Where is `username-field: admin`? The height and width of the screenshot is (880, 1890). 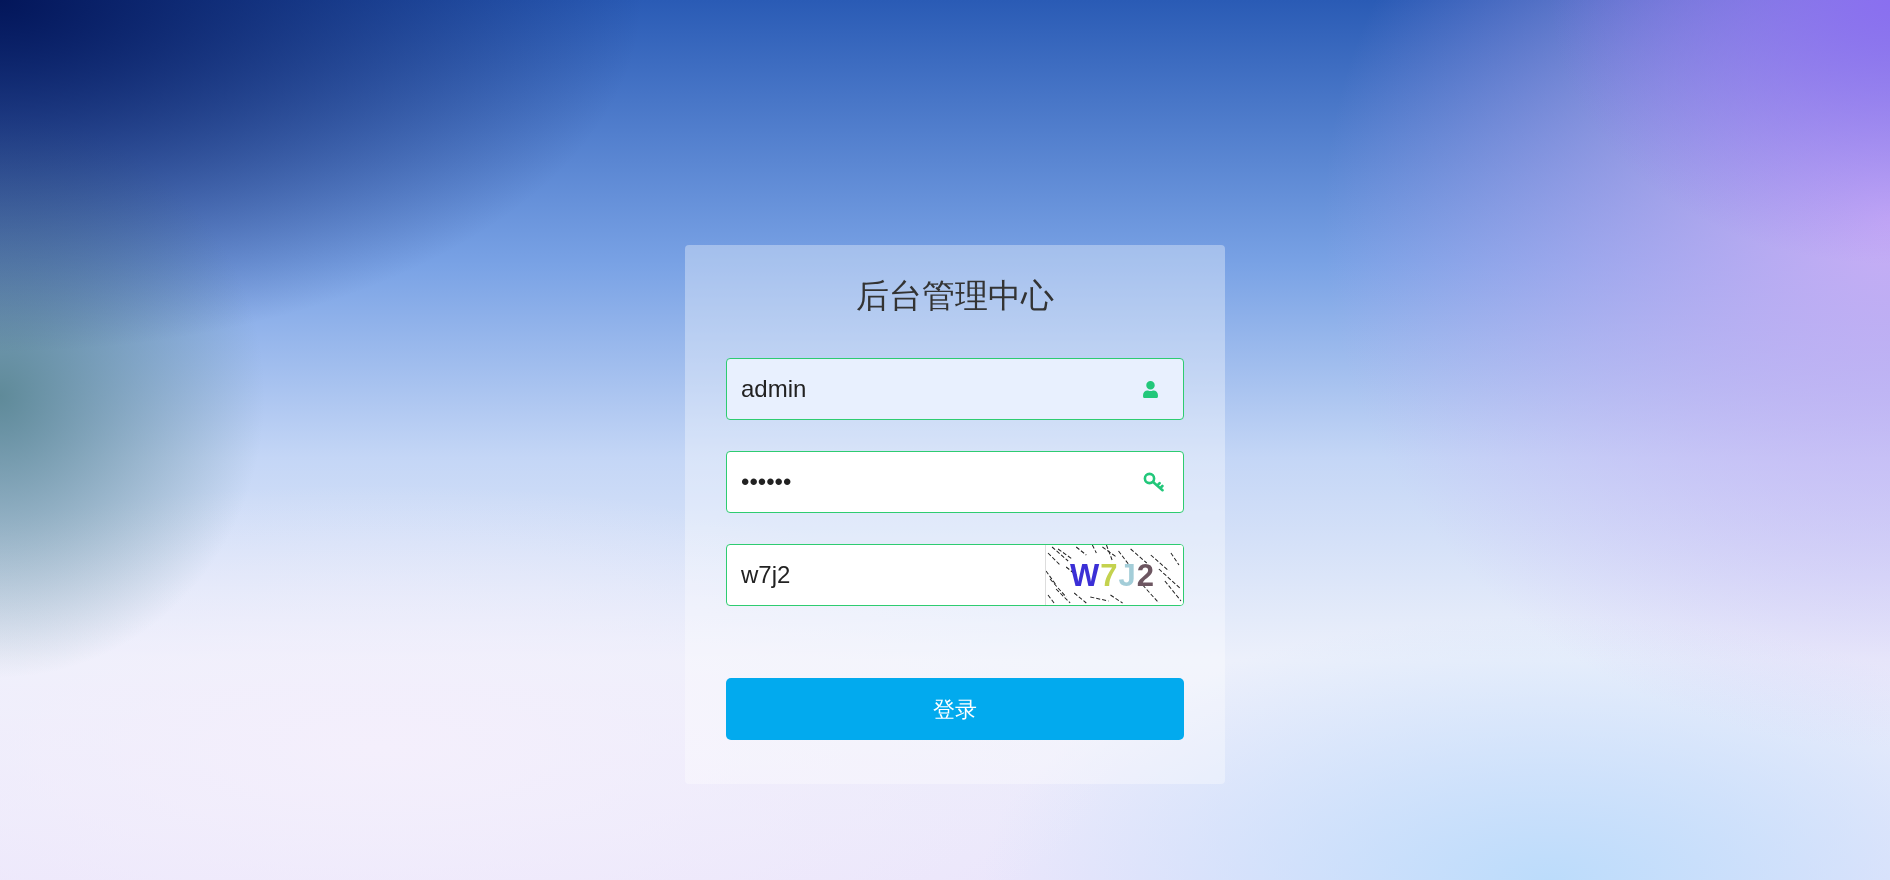
username-field: admin is located at coordinates (955, 389).